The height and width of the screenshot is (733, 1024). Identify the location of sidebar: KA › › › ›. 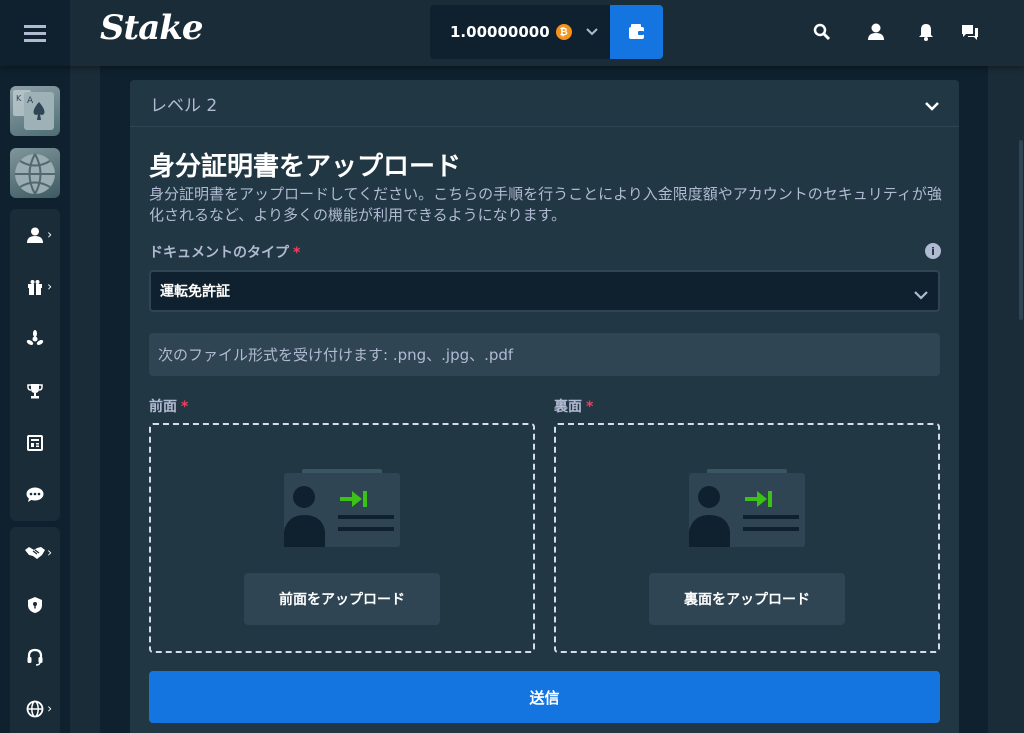
(35, 399).